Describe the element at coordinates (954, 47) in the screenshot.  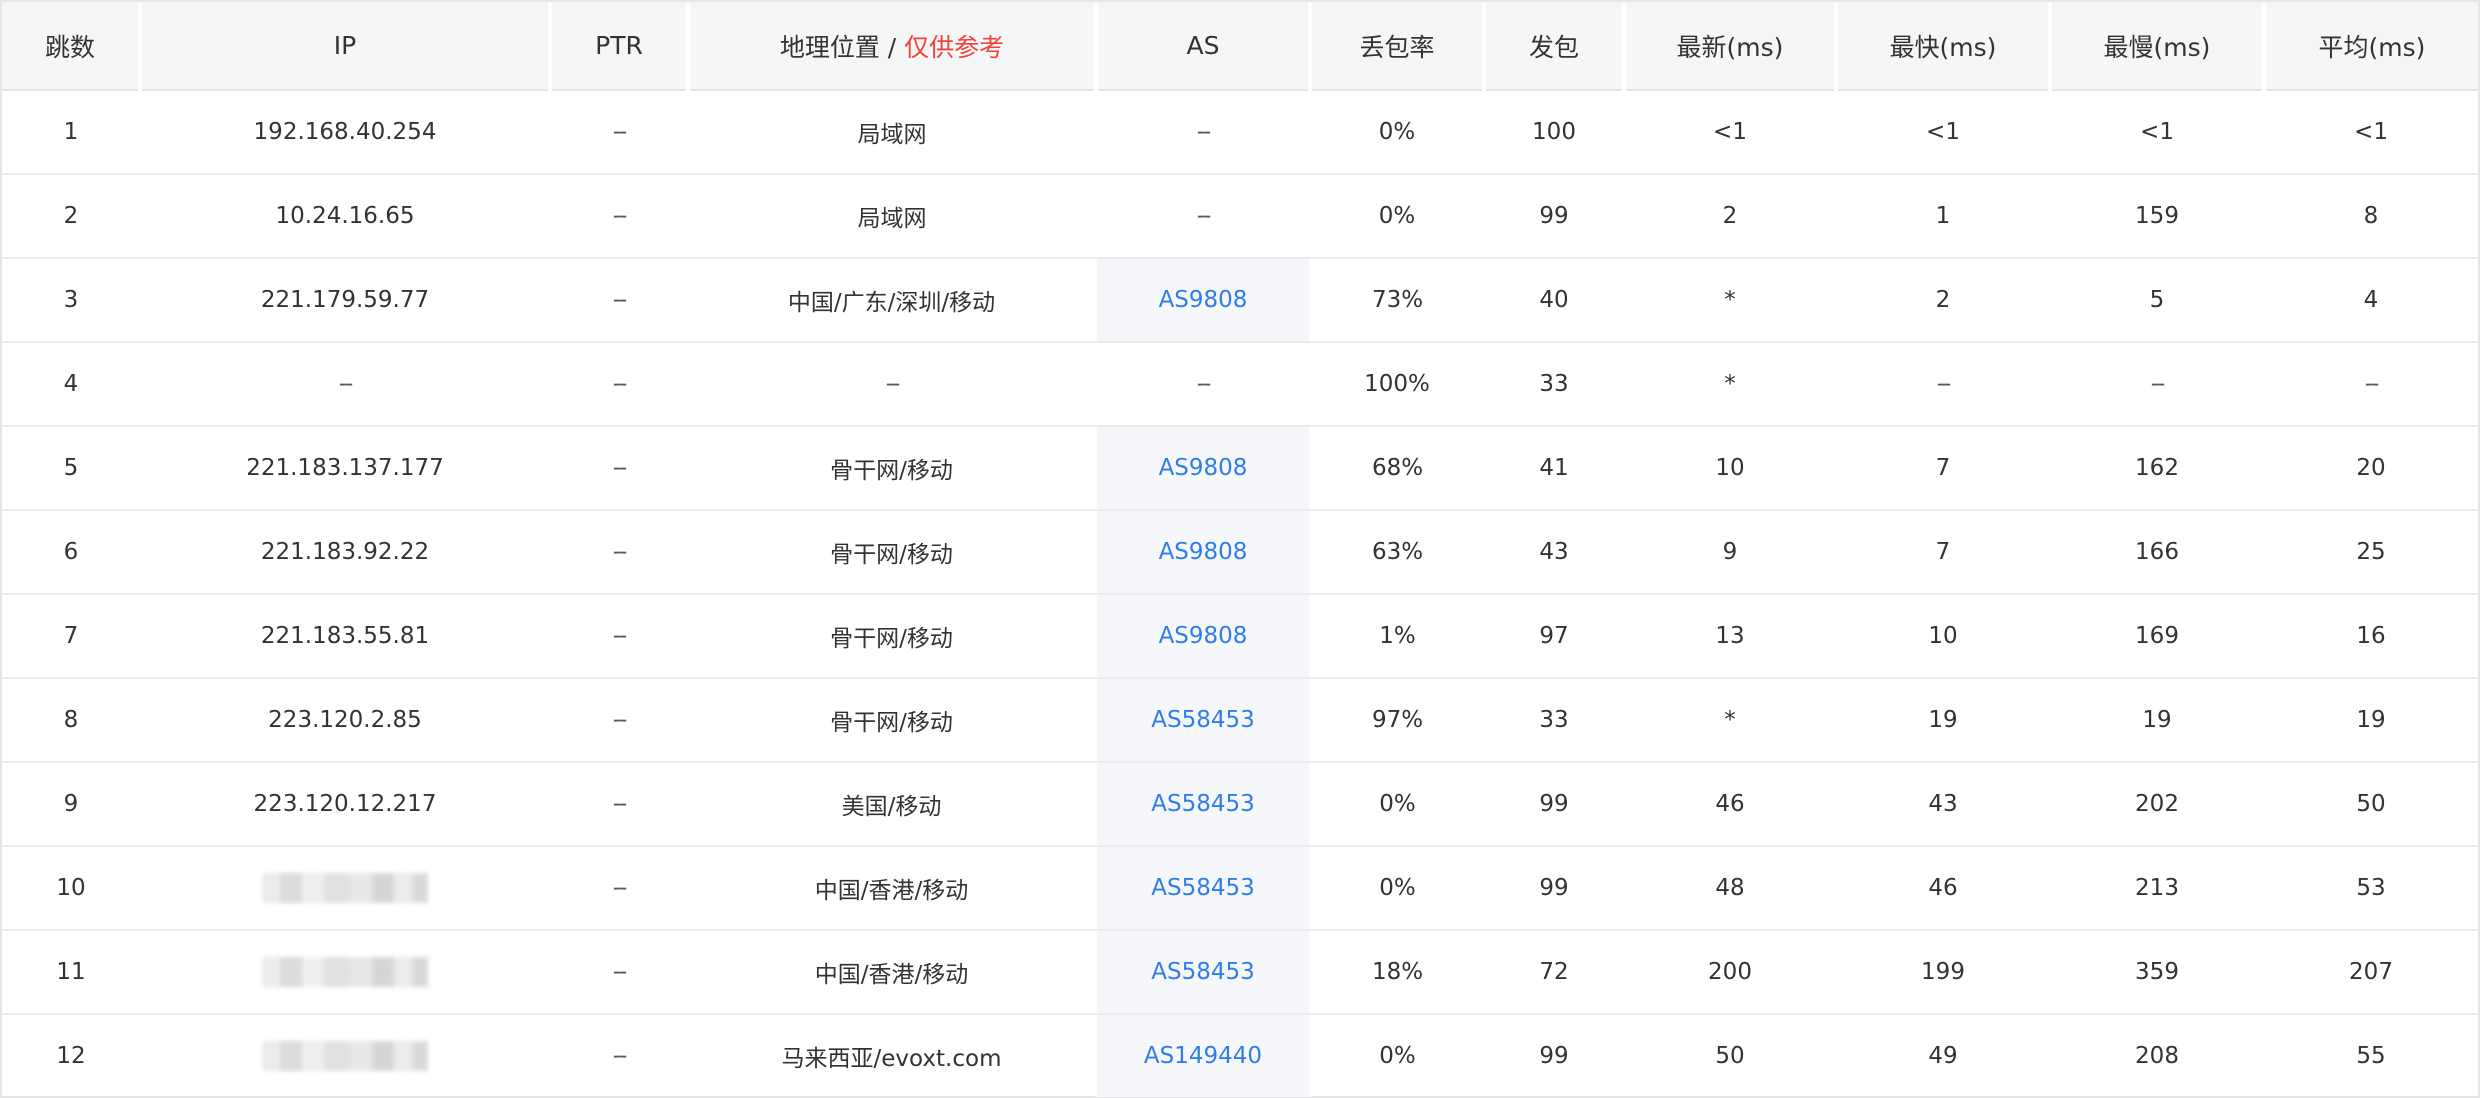
I see `header-geo-reference-note: 仅供参考` at that location.